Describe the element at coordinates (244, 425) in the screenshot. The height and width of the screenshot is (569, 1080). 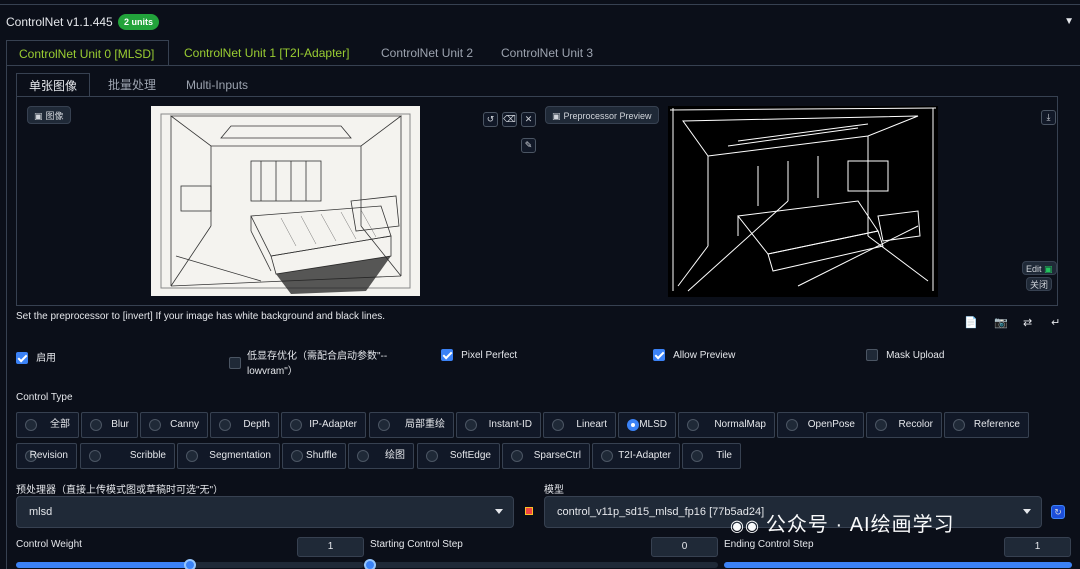
I see `control-type-option: Depth` at that location.